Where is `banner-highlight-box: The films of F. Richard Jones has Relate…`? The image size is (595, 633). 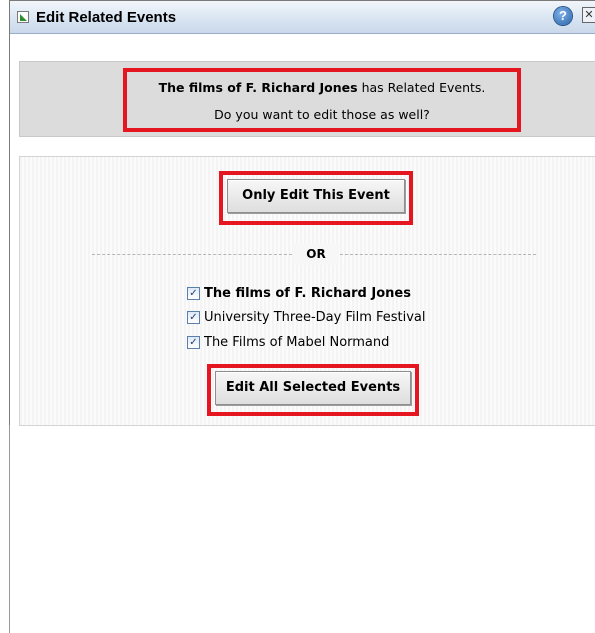 banner-highlight-box: The films of F. Richard Jones has Relate… is located at coordinates (322, 100).